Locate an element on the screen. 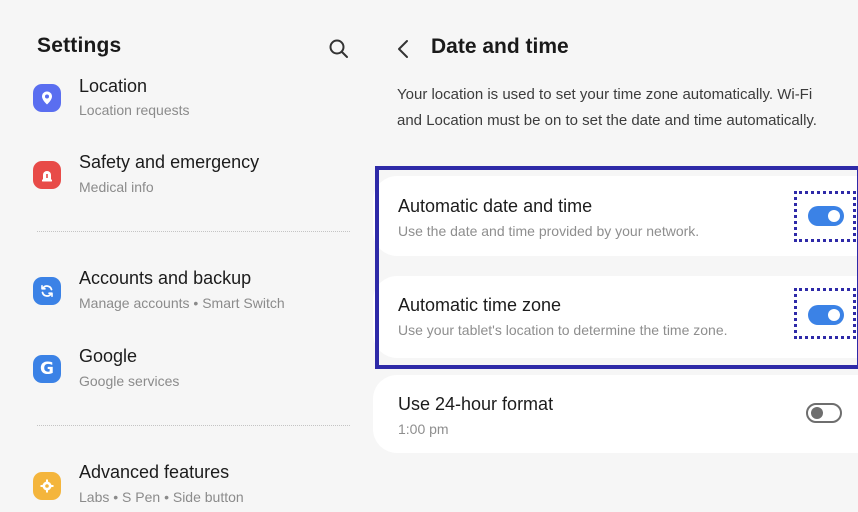  setting-24-hour-format: Use 24-hour format 1:00 pm is located at coordinates (615, 414).